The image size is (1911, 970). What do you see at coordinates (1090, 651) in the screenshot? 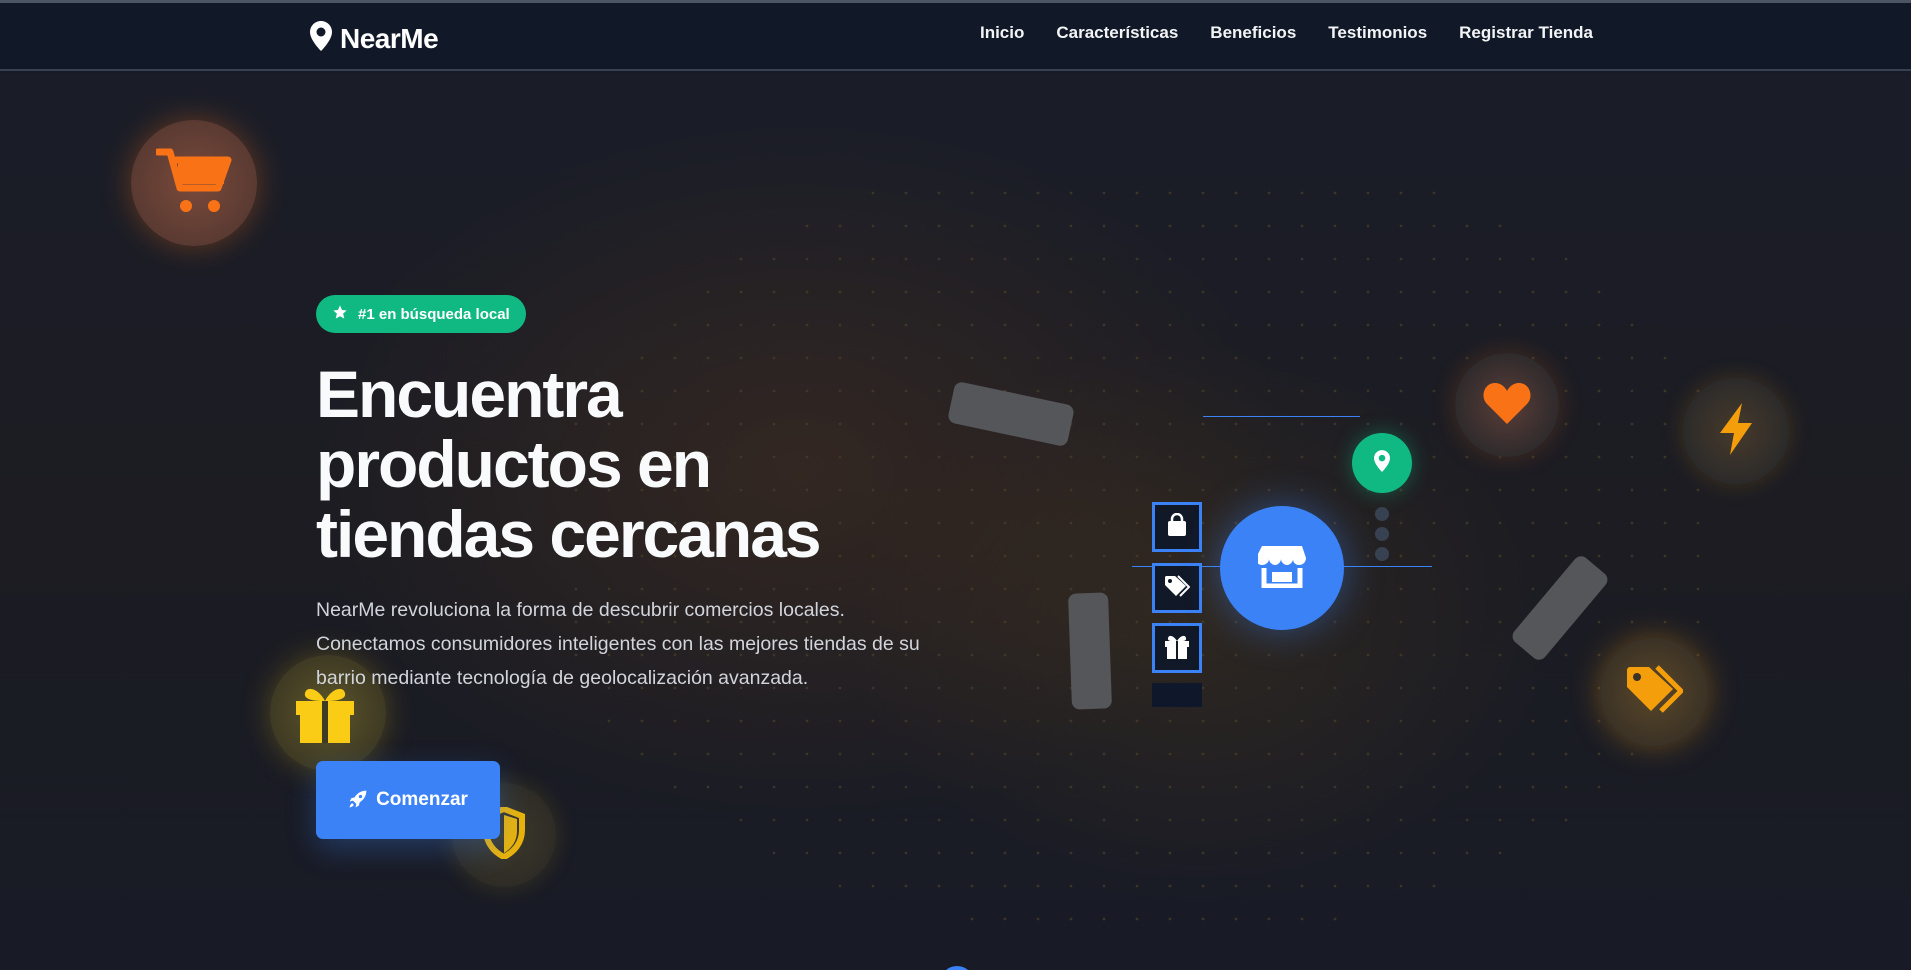
I see `decor-pill` at bounding box center [1090, 651].